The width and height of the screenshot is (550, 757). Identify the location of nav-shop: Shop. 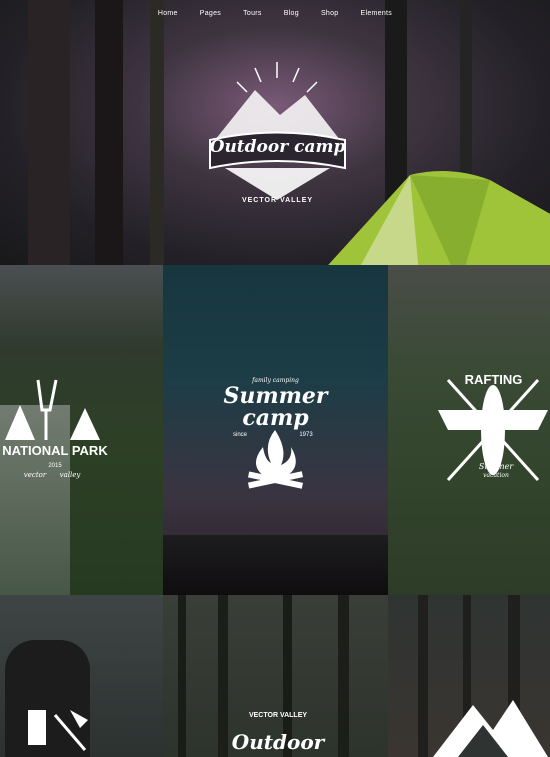
(330, 13).